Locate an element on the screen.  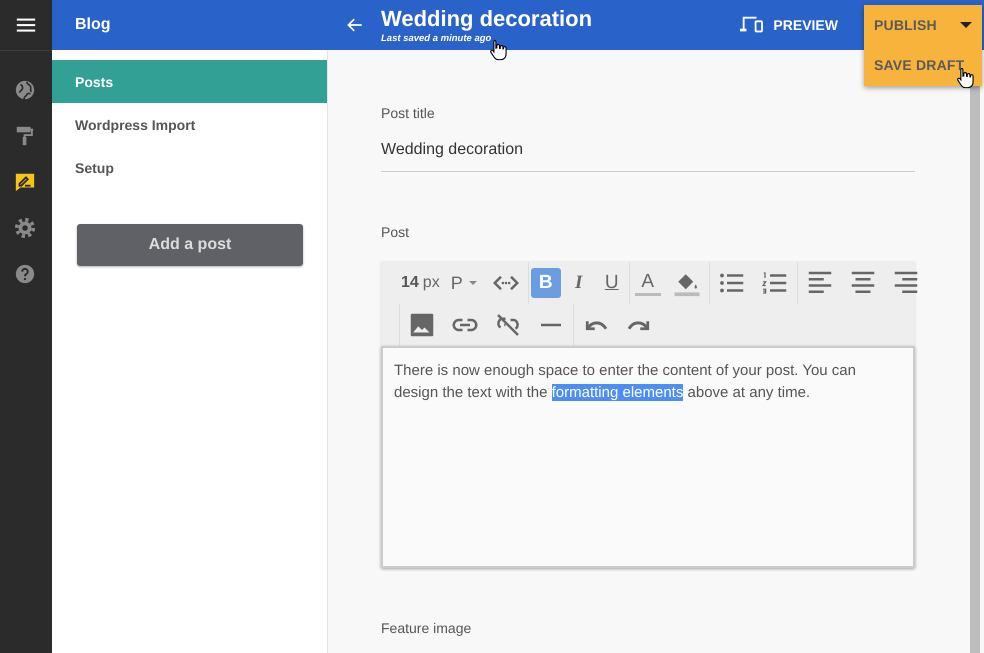
post-title-field: Wedding decoration is located at coordinates (648, 156).